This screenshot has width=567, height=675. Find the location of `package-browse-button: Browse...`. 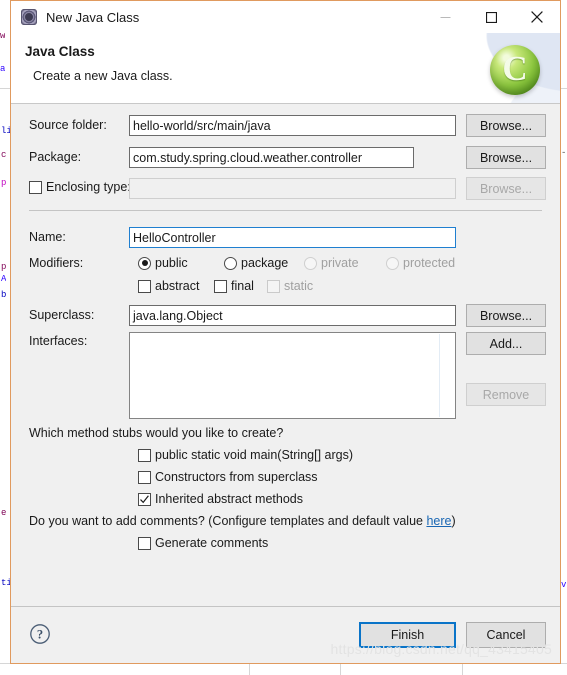

package-browse-button: Browse... is located at coordinates (506, 157).